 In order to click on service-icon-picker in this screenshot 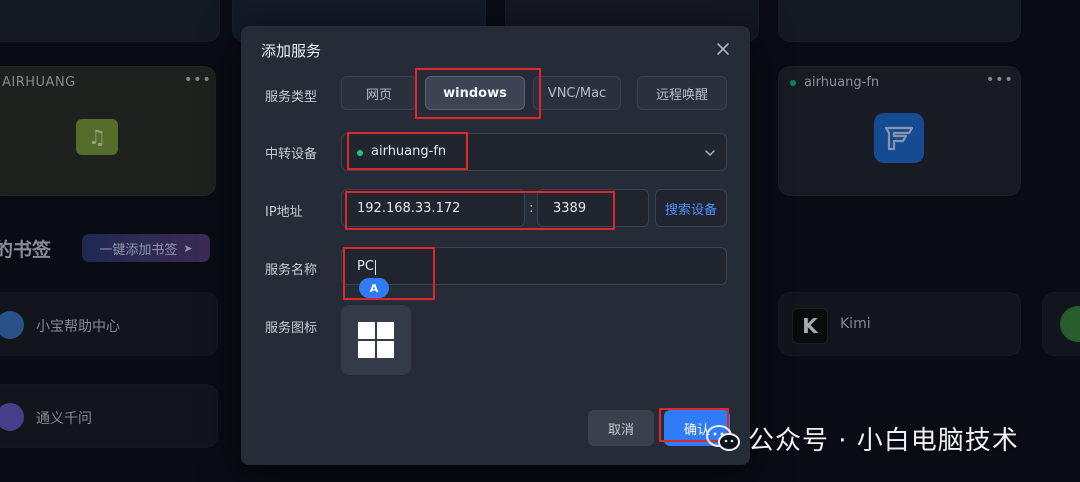, I will do `click(376, 340)`.